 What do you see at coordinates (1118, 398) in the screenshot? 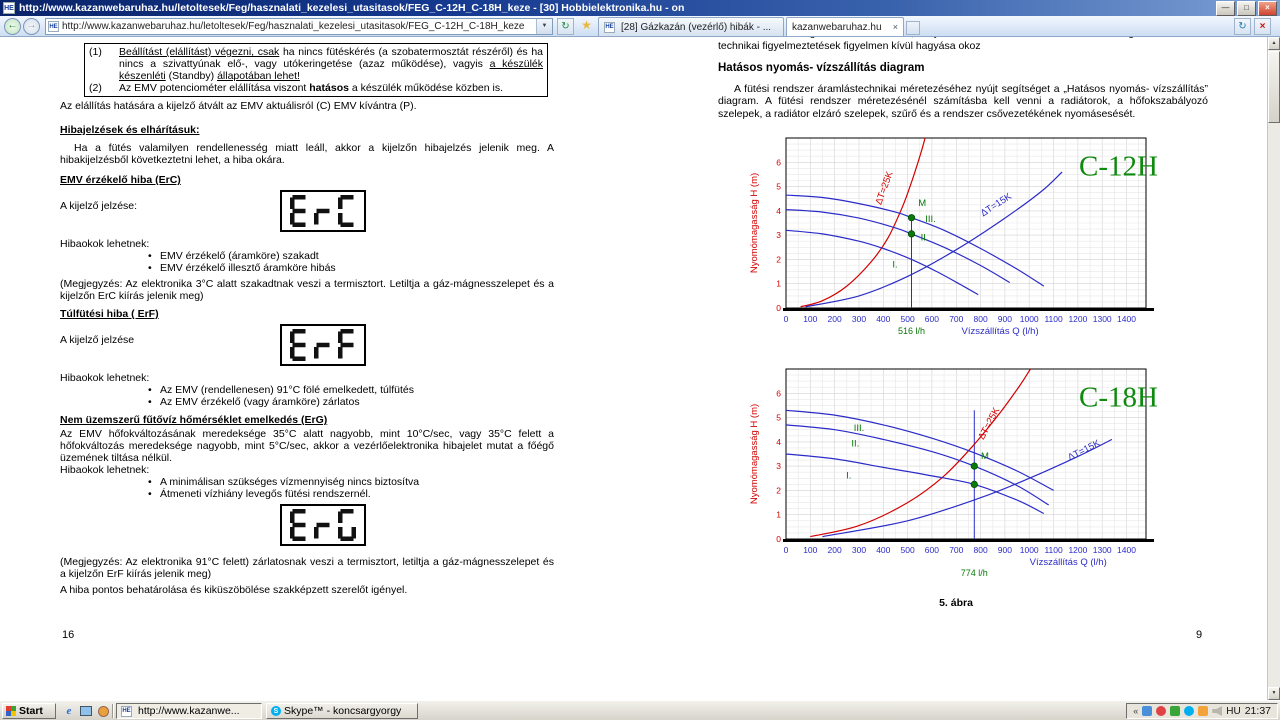
I see `svg-text: C-18H` at bounding box center [1118, 398].